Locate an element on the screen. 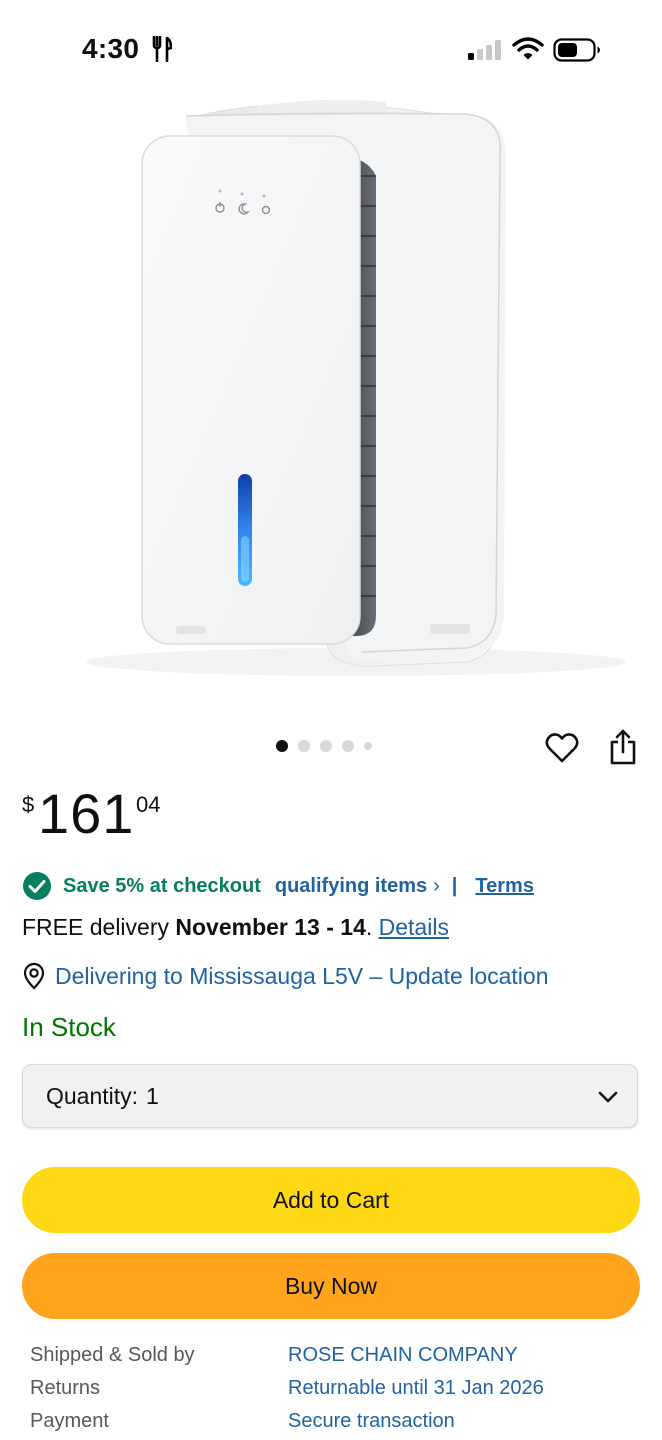 The height and width of the screenshot is (1440, 662). share-icon is located at coordinates (623, 747).